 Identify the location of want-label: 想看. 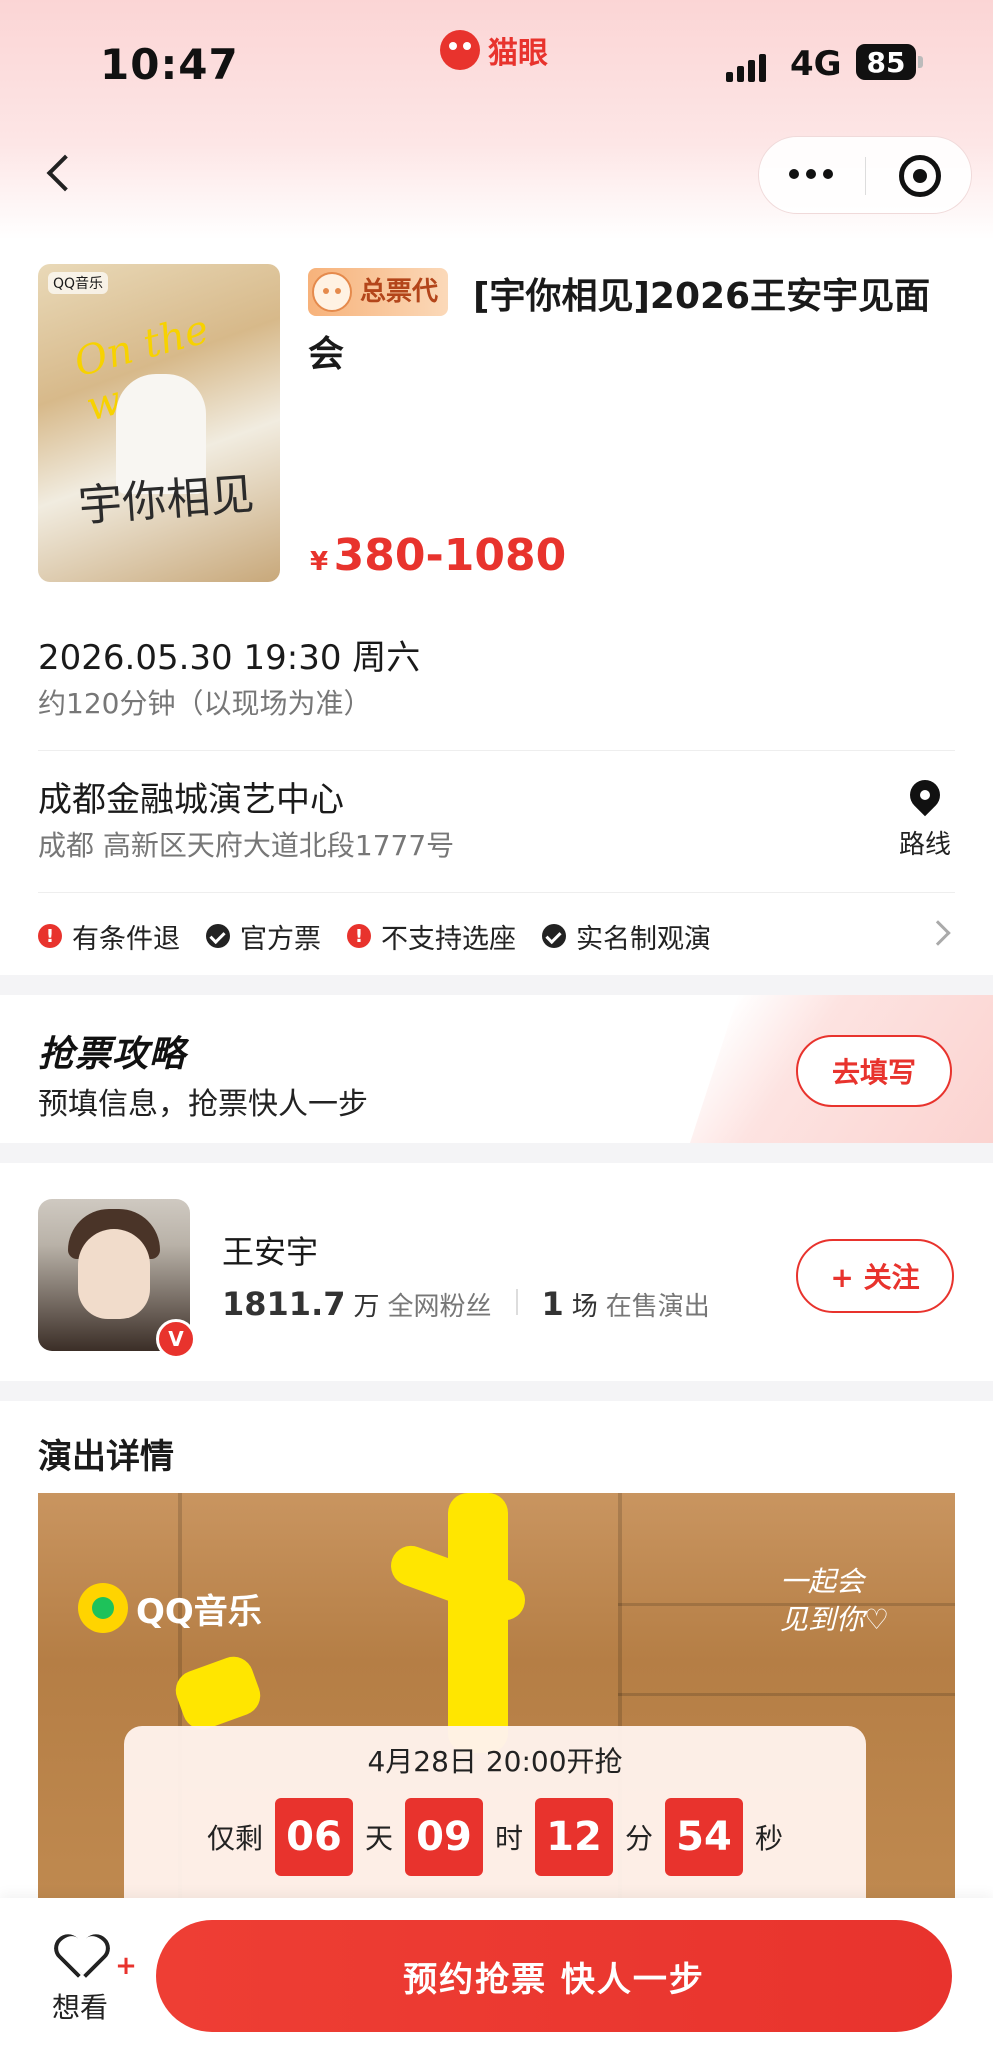
(79, 2007).